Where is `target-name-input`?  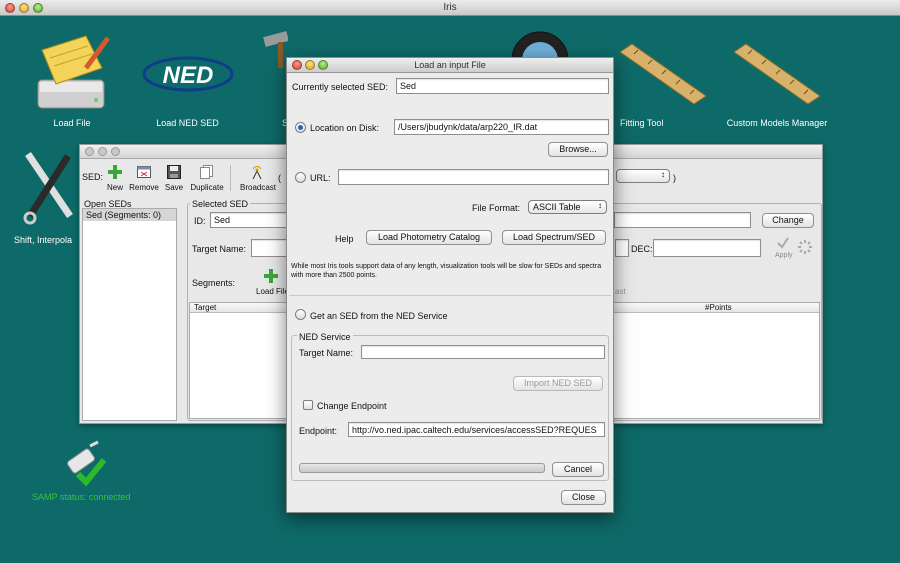 target-name-input is located at coordinates (269, 248).